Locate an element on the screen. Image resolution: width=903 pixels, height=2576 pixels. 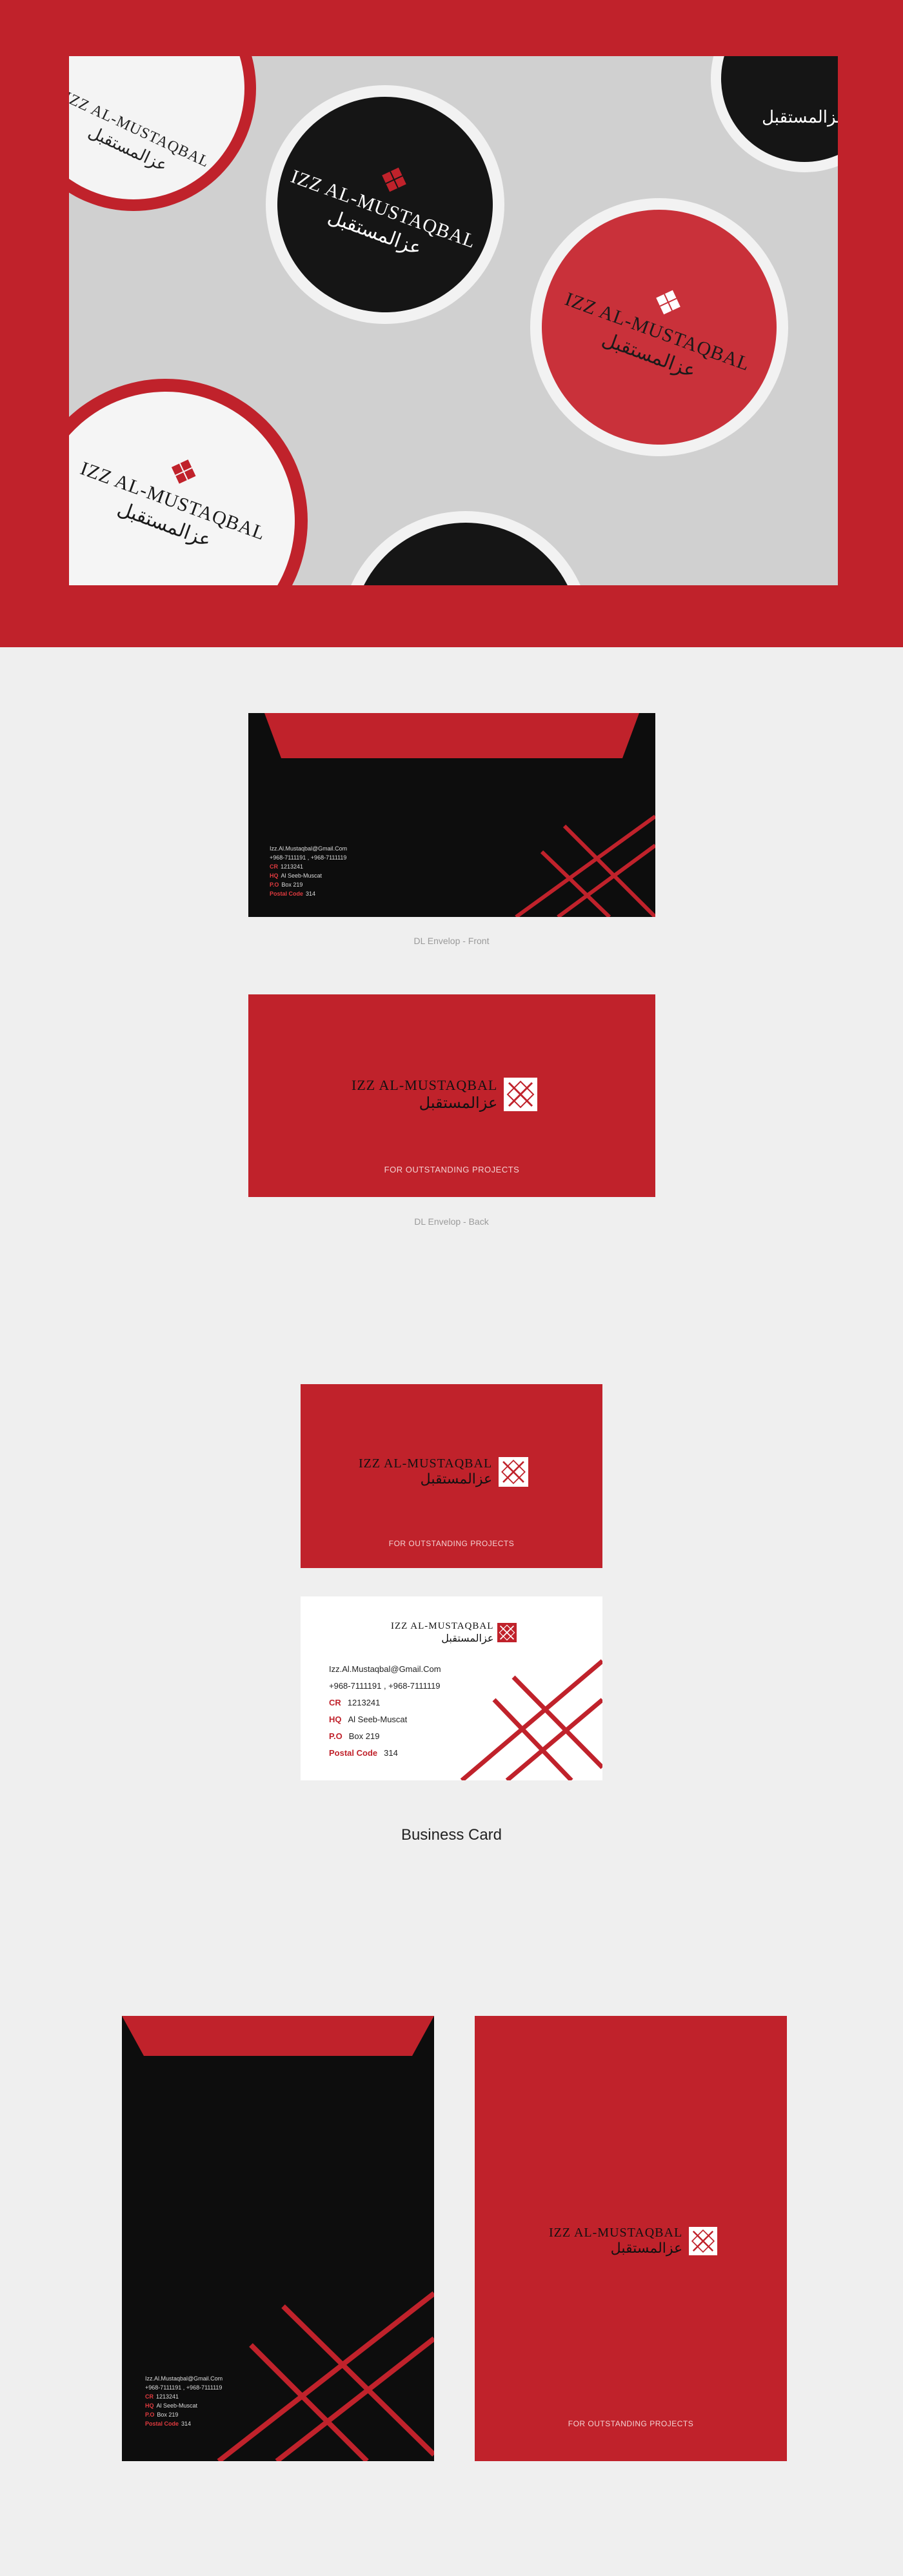
sticker-red-right: IZZ AL-MUSTAQBAL عزالمستقبل is located at coordinates (659, 327).